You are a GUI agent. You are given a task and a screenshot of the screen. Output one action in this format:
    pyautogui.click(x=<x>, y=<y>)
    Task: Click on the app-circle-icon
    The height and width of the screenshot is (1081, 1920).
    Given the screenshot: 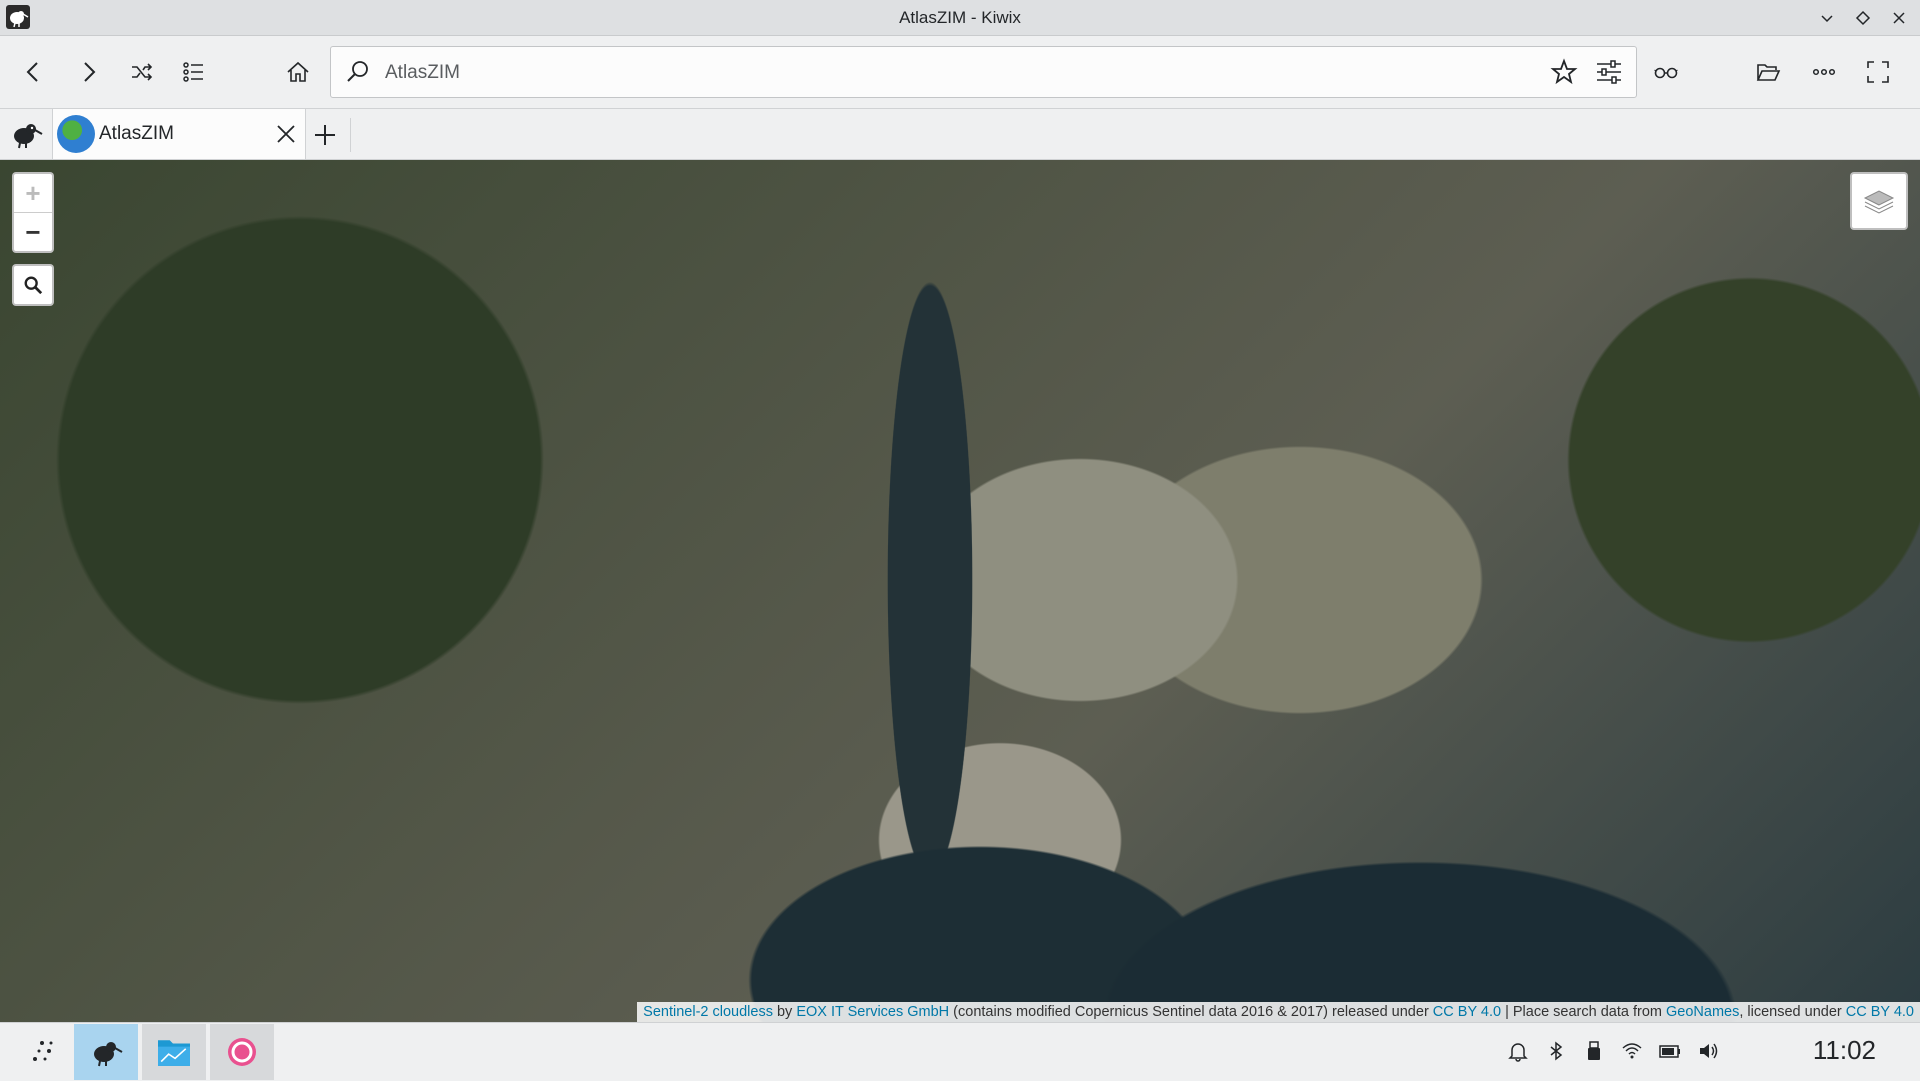 What is the action you would take?
    pyautogui.click(x=242, y=1052)
    